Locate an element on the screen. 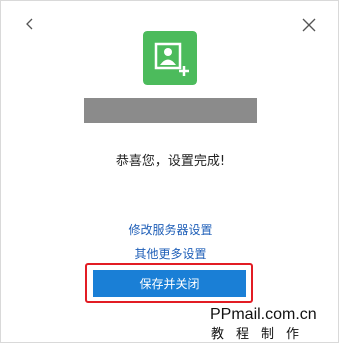  status-message: 恭喜您，设置完成! is located at coordinates (170, 161).